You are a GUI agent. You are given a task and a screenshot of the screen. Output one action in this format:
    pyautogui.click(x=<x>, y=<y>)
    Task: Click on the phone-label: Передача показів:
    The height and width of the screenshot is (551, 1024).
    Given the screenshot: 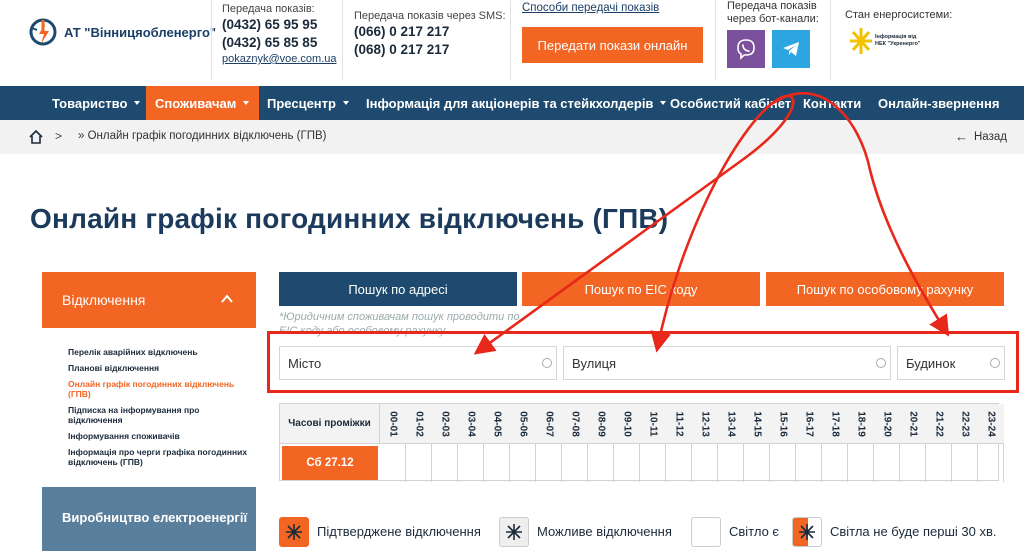 What is the action you would take?
    pyautogui.click(x=268, y=9)
    